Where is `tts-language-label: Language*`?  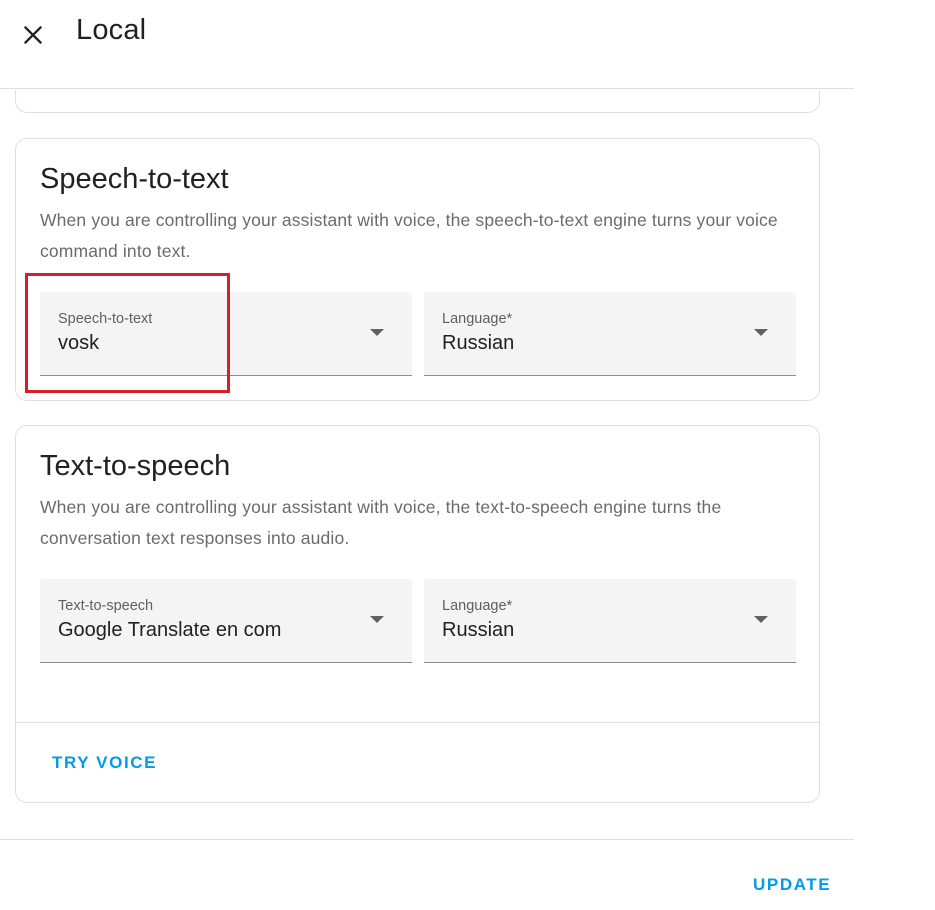
tts-language-label: Language* is located at coordinates (477, 606).